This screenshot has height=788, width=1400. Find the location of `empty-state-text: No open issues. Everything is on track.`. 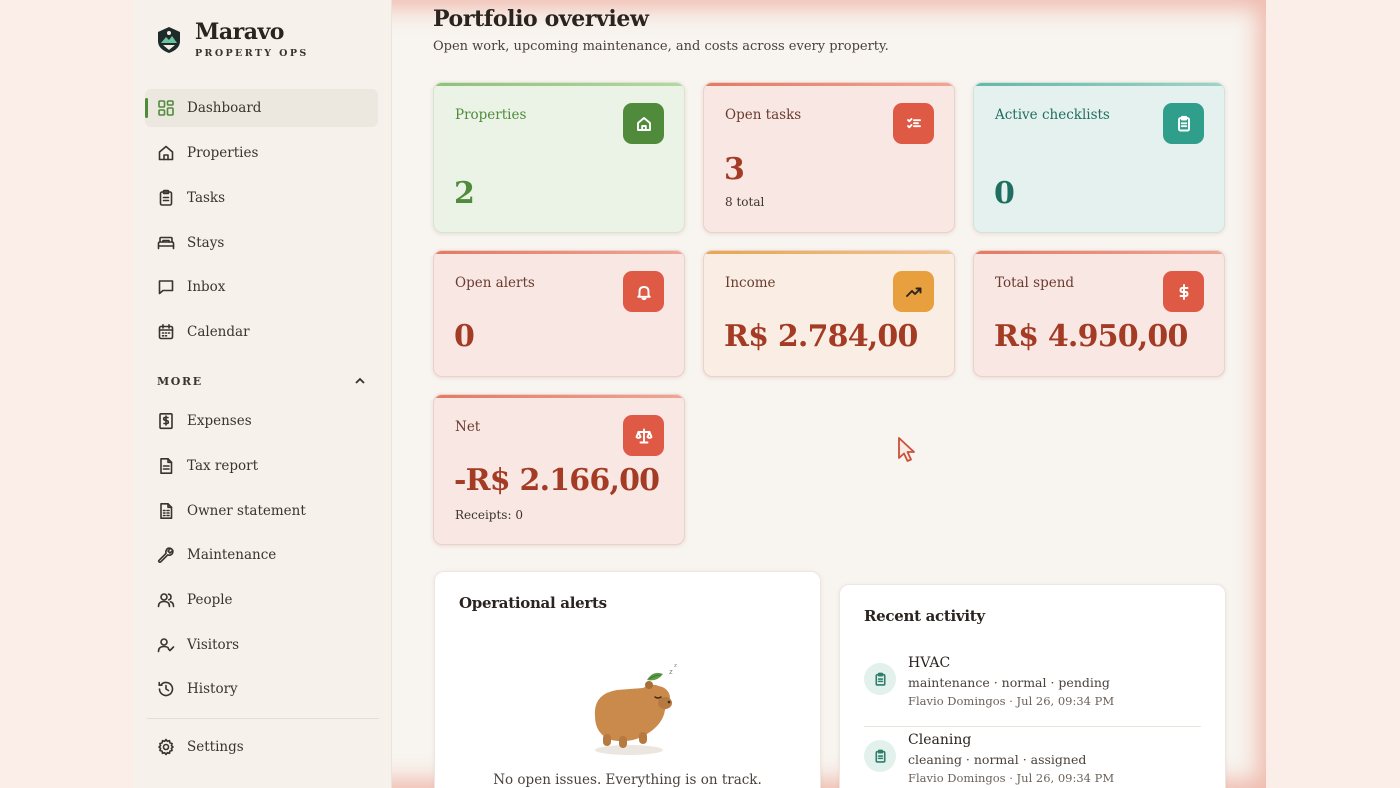

empty-state-text: No open issues. Everything is on track. is located at coordinates (627, 780).